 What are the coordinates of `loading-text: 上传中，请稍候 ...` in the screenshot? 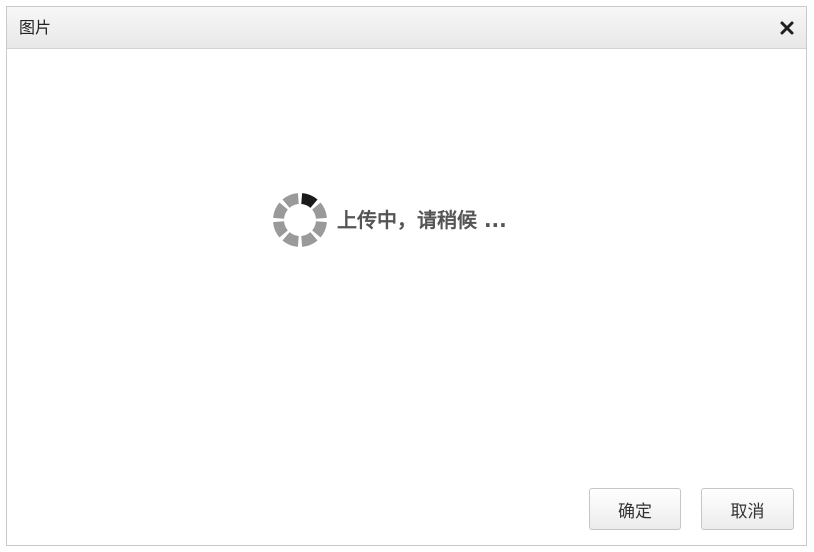 It's located at (422, 220).